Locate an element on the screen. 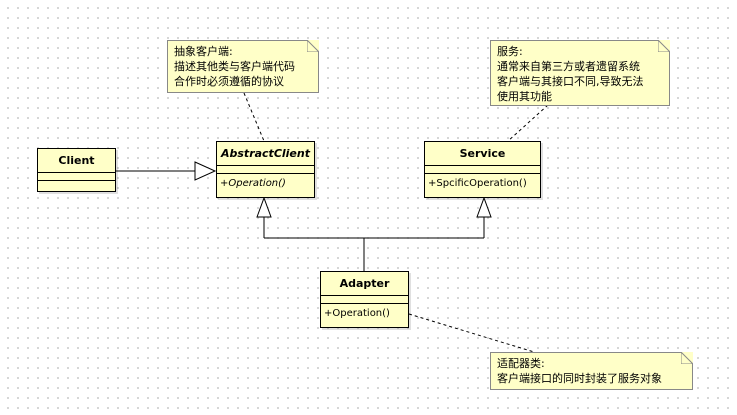  abstractclient-note-anchor is located at coordinates (254, 117).